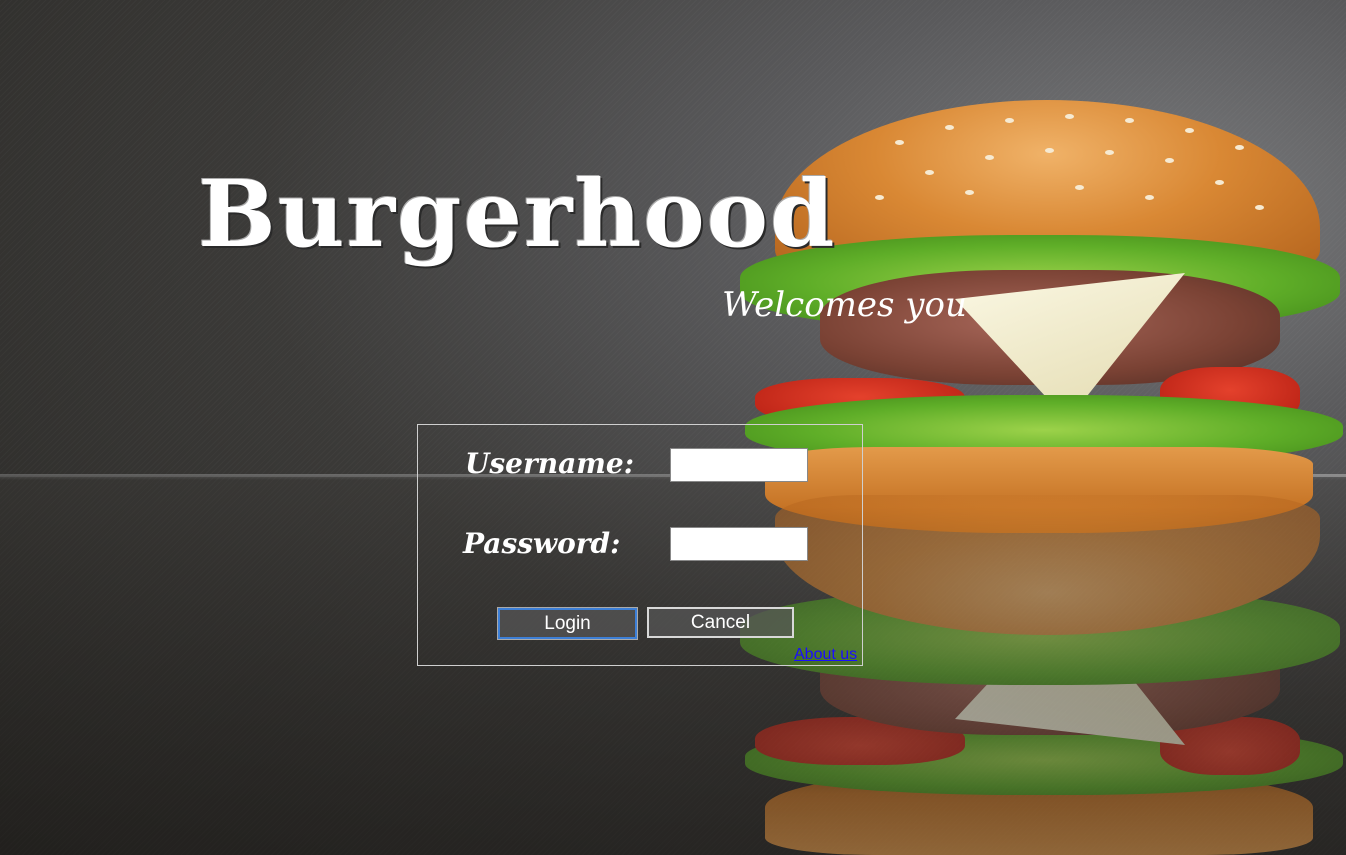 This screenshot has width=1346, height=855. What do you see at coordinates (550, 463) in the screenshot?
I see `username-label: Username:` at bounding box center [550, 463].